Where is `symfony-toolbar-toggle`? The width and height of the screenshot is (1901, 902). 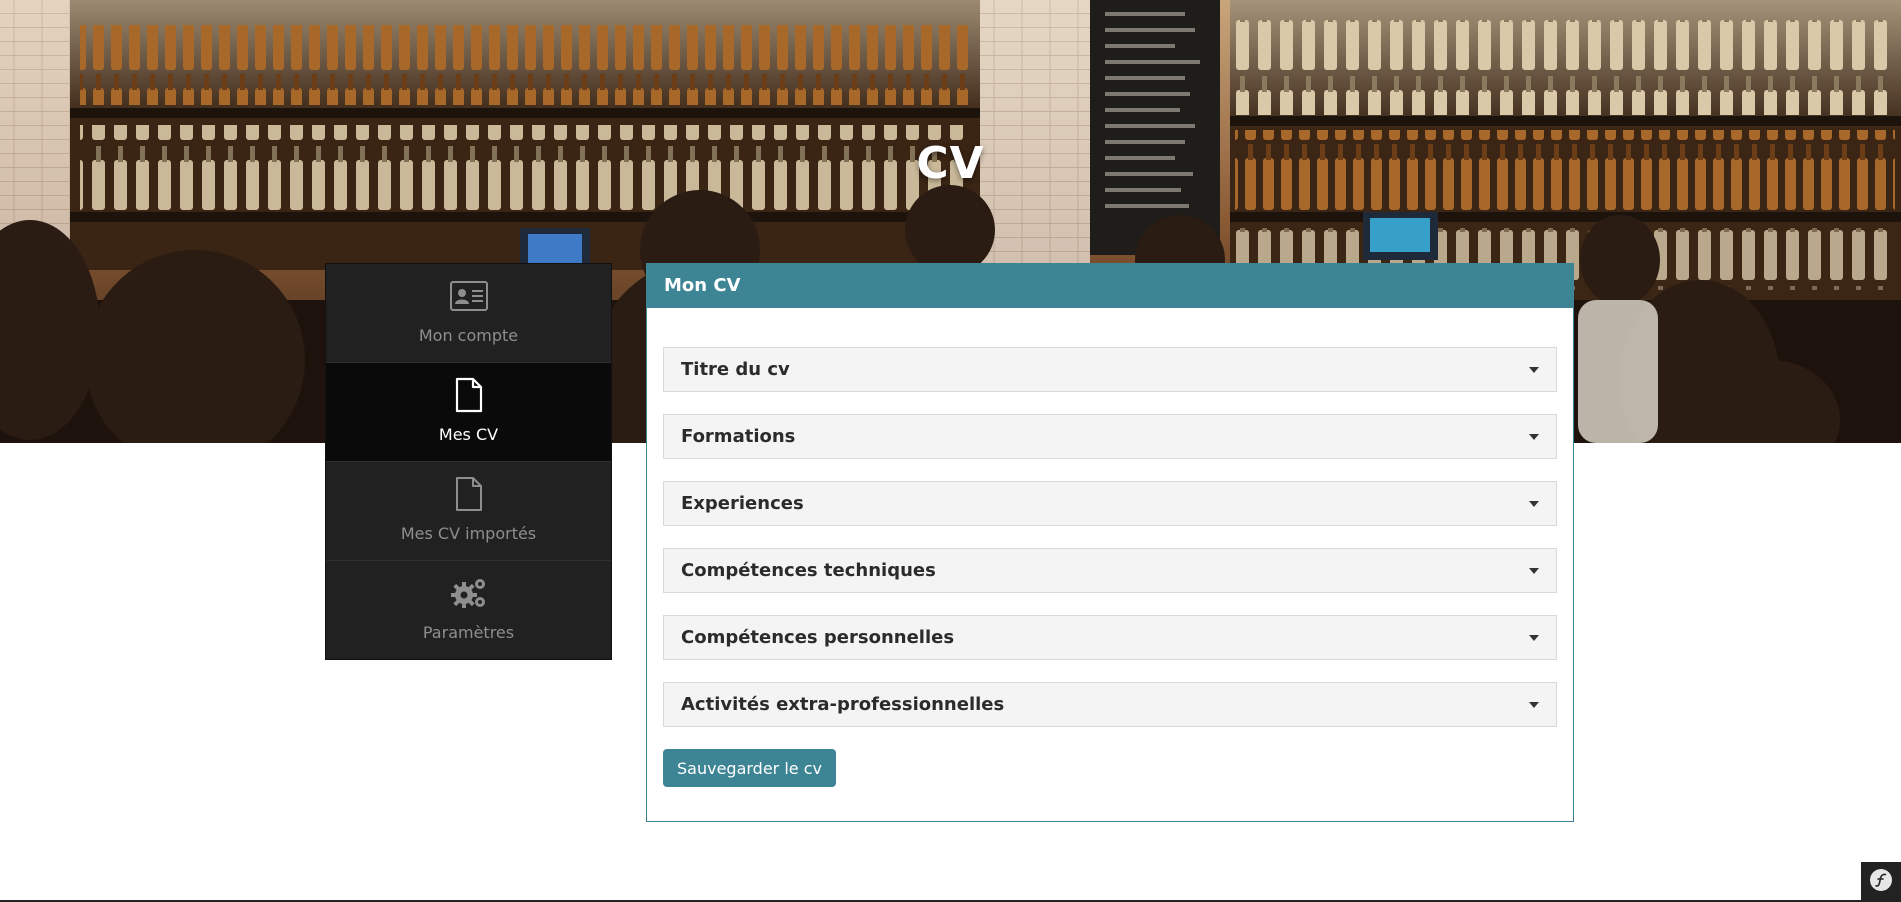
symfony-toolbar-toggle is located at coordinates (1881, 882).